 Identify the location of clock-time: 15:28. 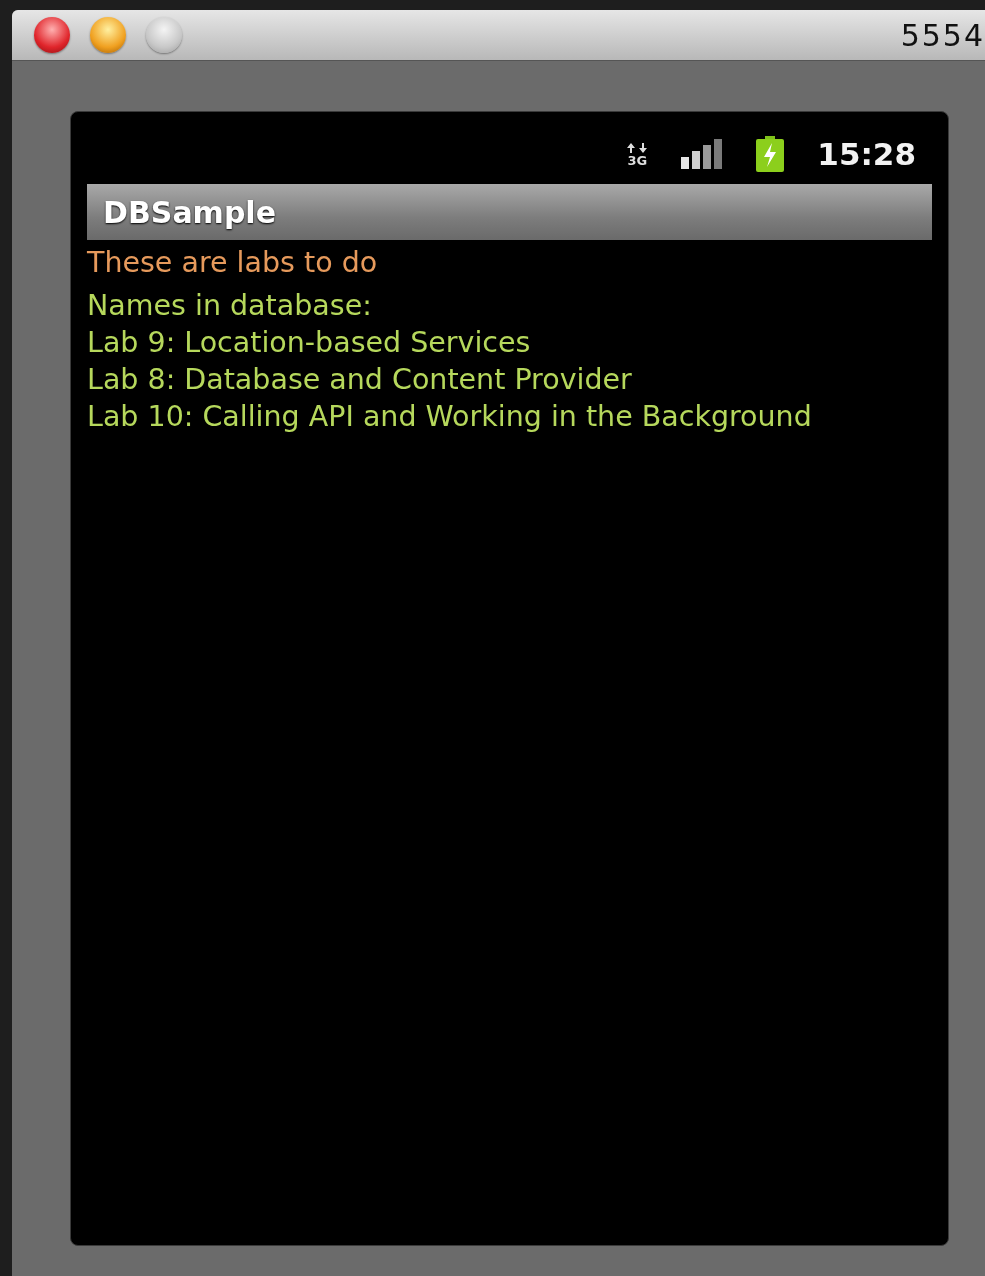
(866, 154).